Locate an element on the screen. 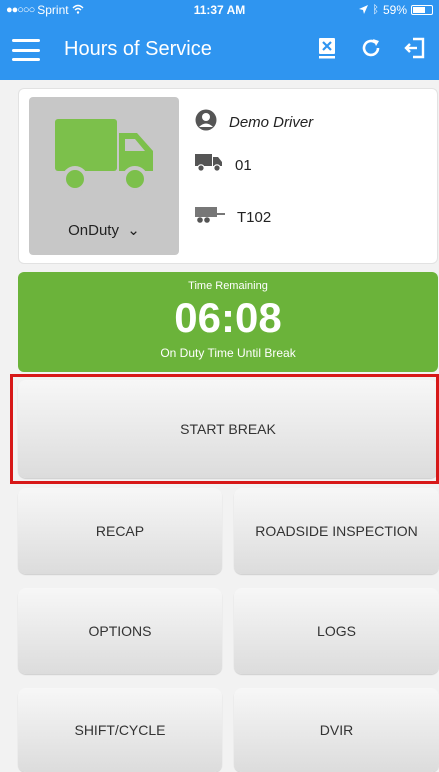 This screenshot has width=439, height=772. menu-icon is located at coordinates (26, 50).